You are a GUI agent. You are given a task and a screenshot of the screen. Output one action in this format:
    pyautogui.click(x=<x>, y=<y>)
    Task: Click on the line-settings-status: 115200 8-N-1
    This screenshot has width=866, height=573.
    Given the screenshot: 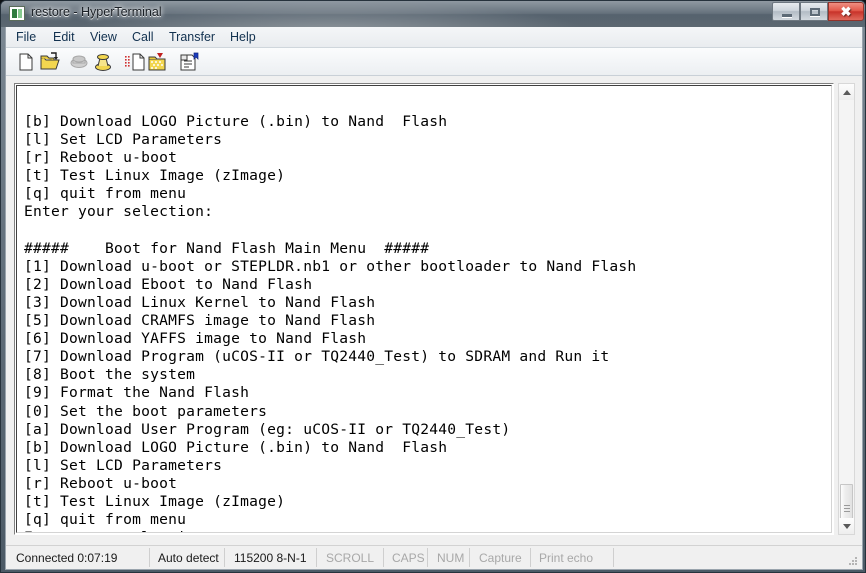 What is the action you would take?
    pyautogui.click(x=270, y=558)
    